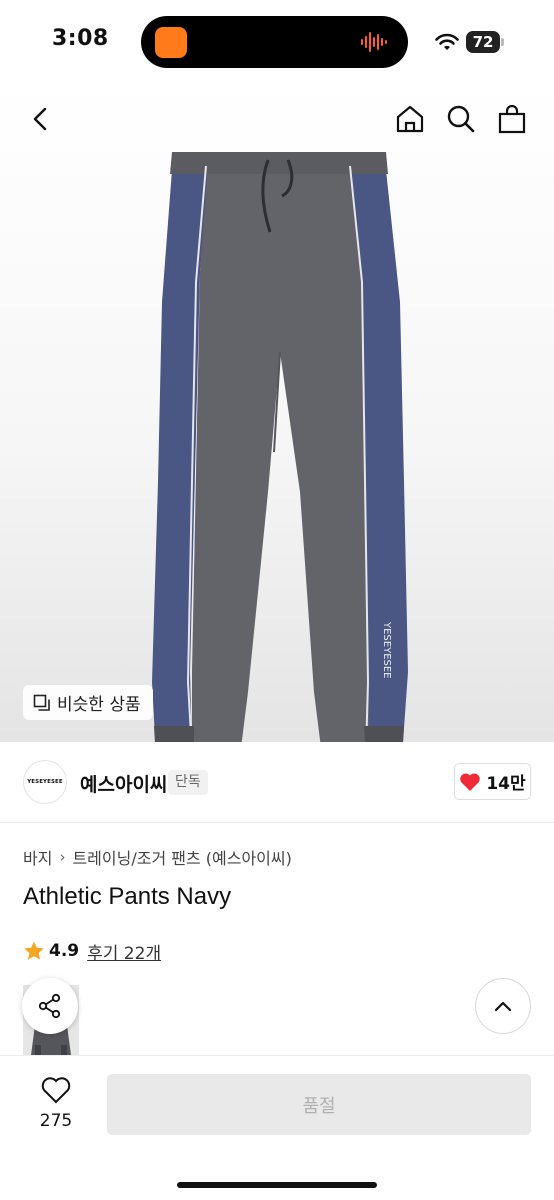  I want to click on sold-out-button: 품절, so click(319, 1104).